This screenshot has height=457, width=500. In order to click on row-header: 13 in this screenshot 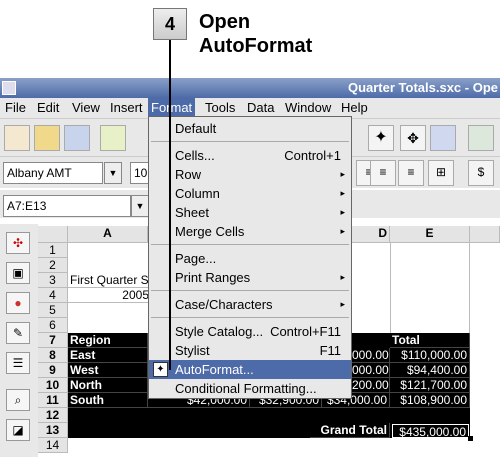, I will do `click(53, 430)`.